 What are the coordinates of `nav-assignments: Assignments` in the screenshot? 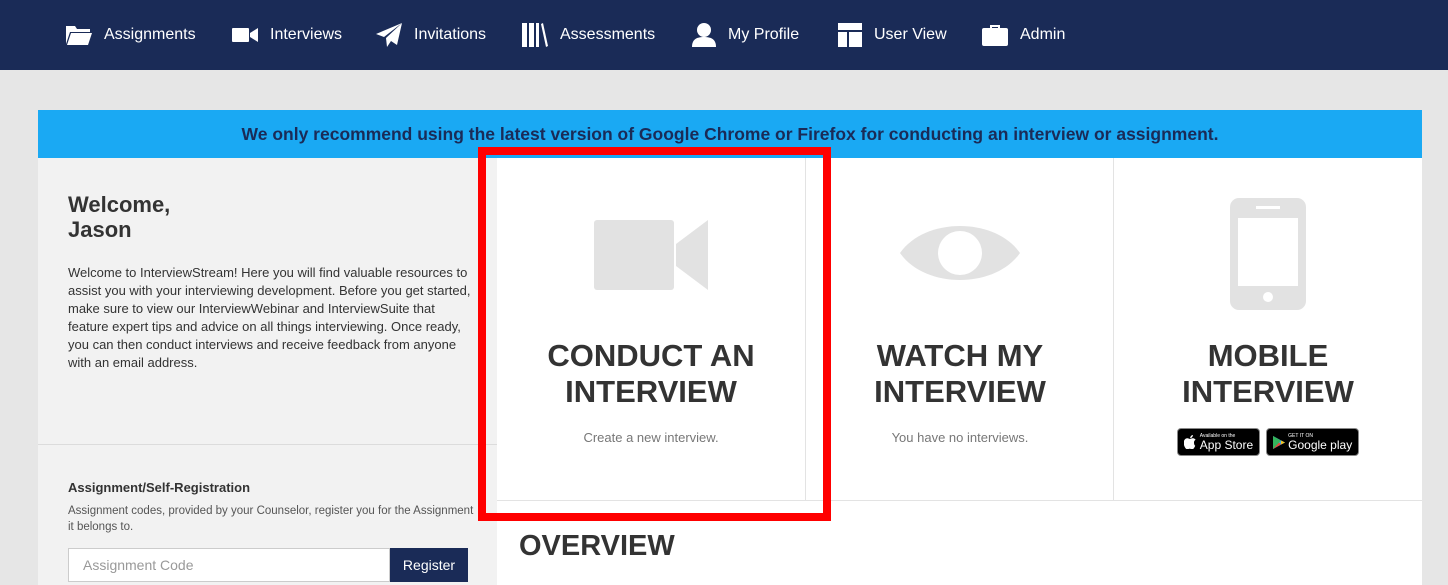 It's located at (131, 35).